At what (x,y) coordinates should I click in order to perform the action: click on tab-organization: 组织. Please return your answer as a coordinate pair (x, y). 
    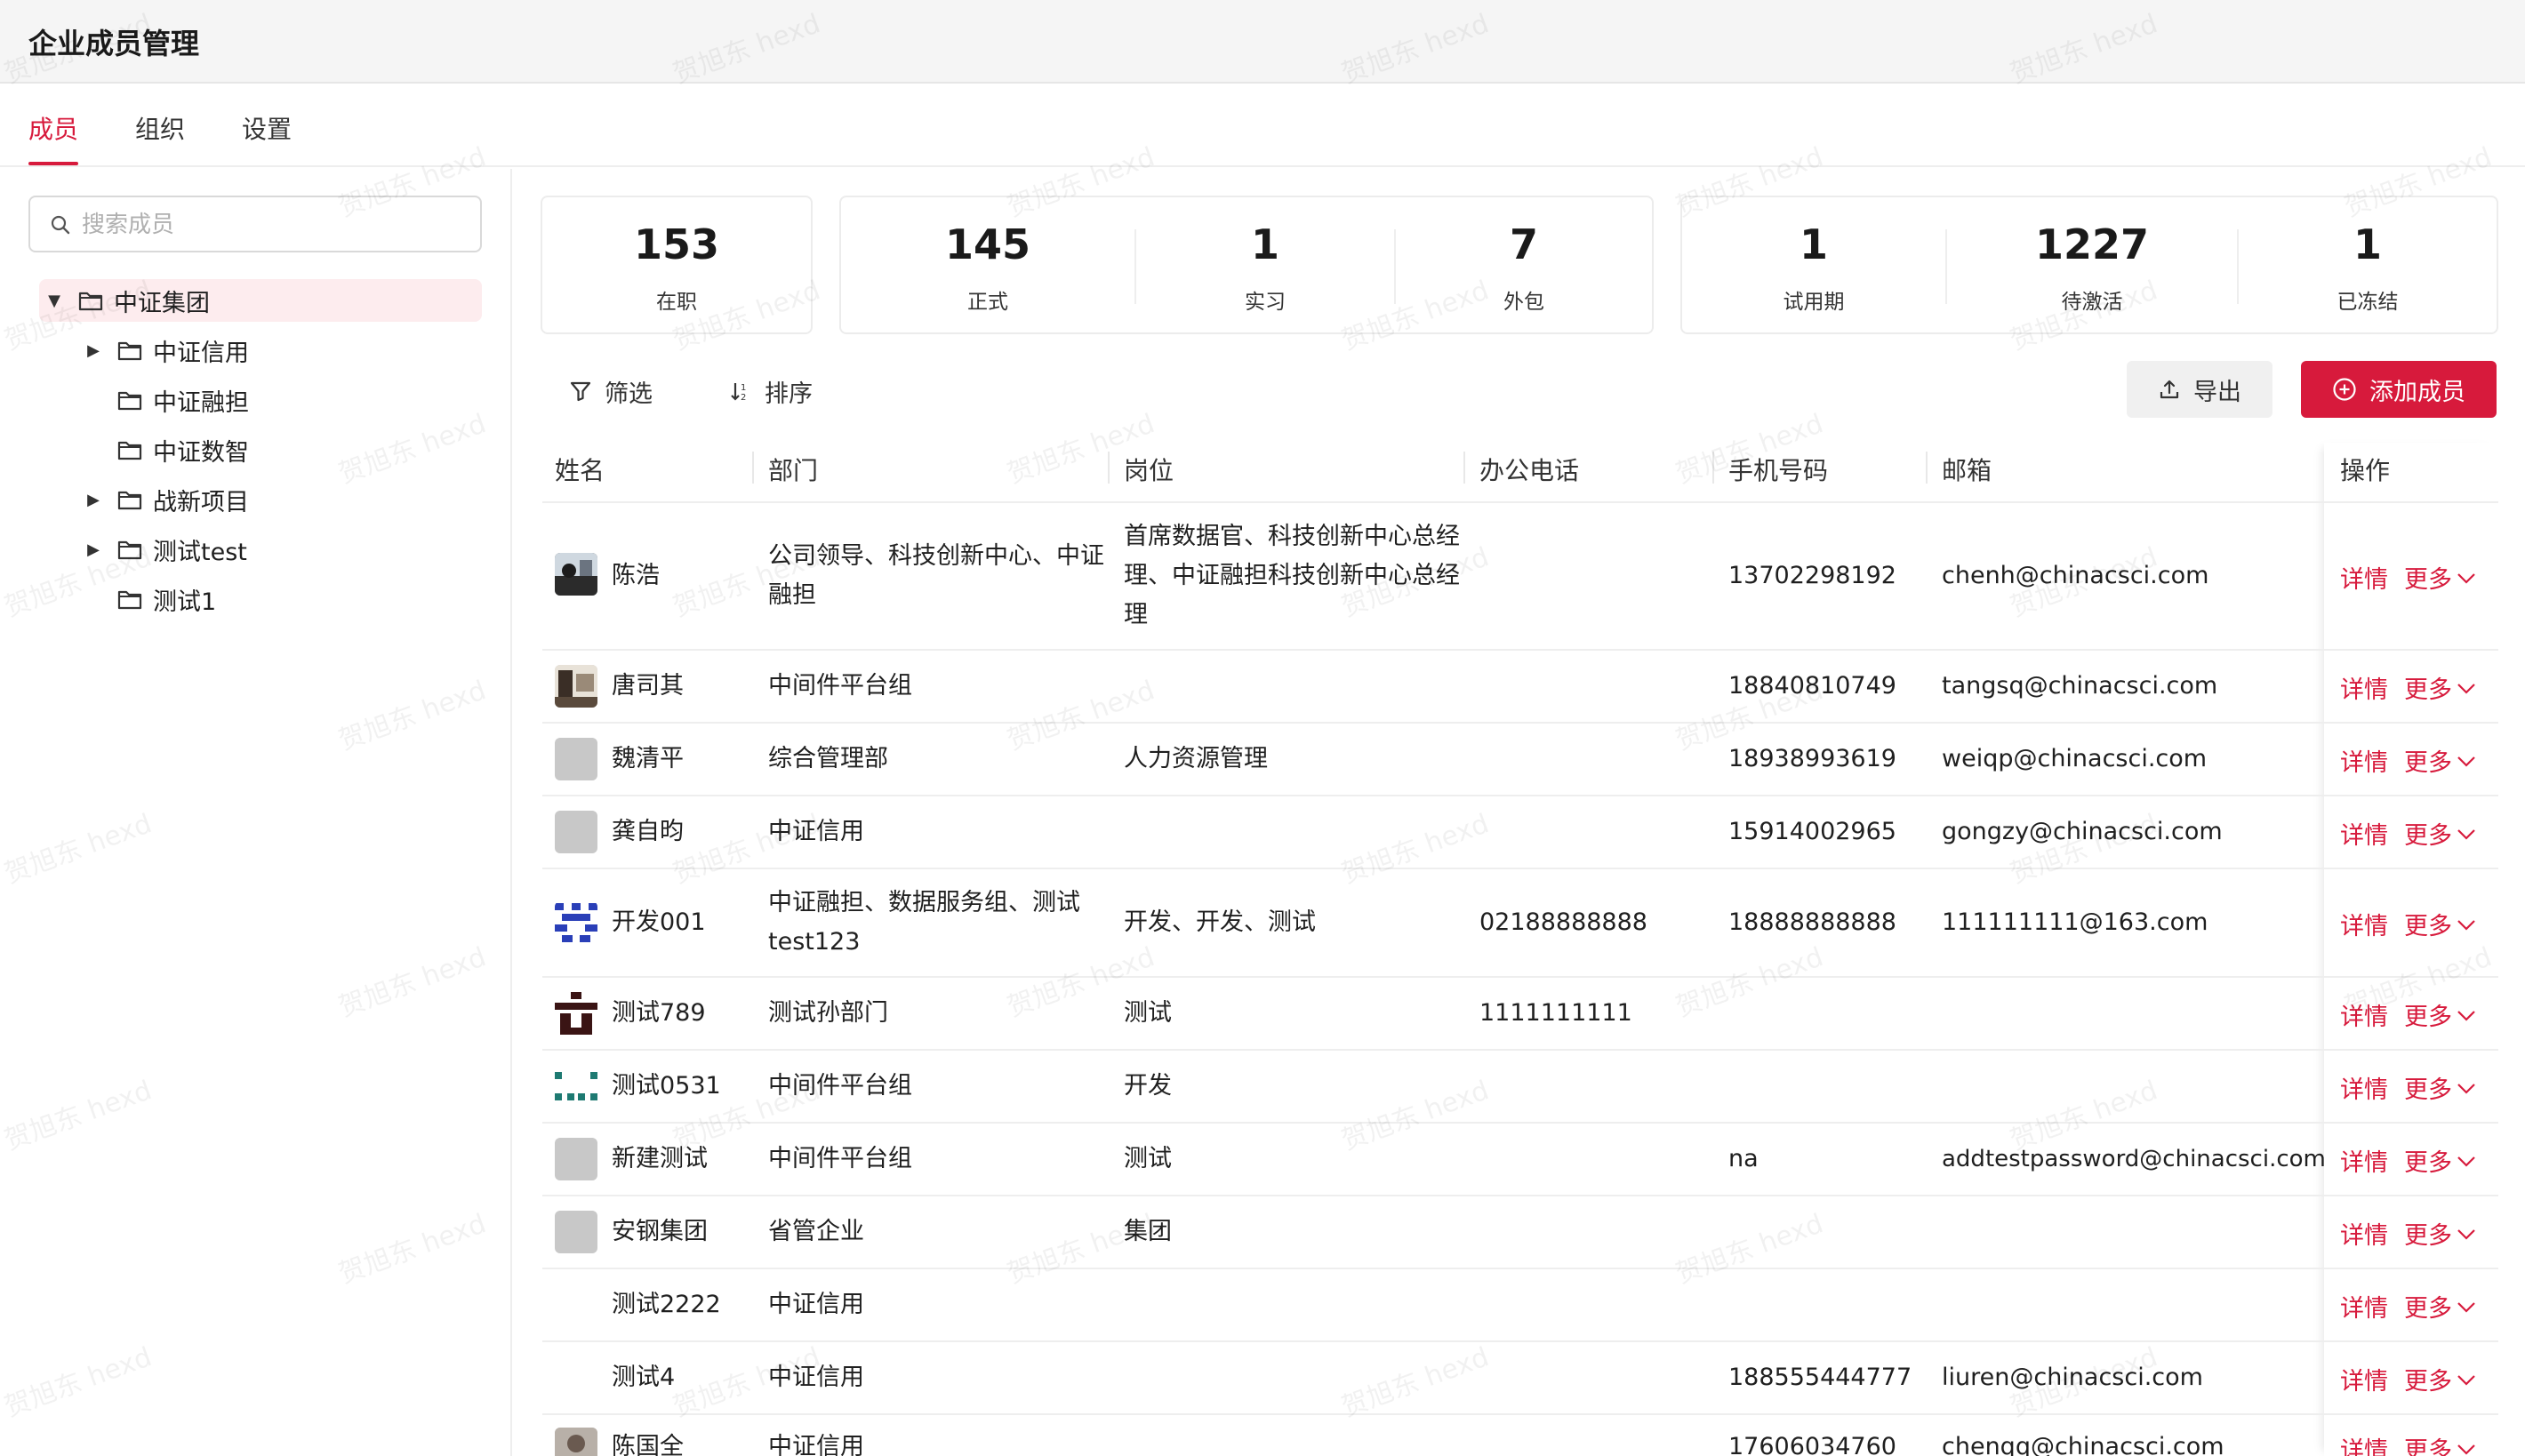
    Looking at the image, I should click on (160, 128).